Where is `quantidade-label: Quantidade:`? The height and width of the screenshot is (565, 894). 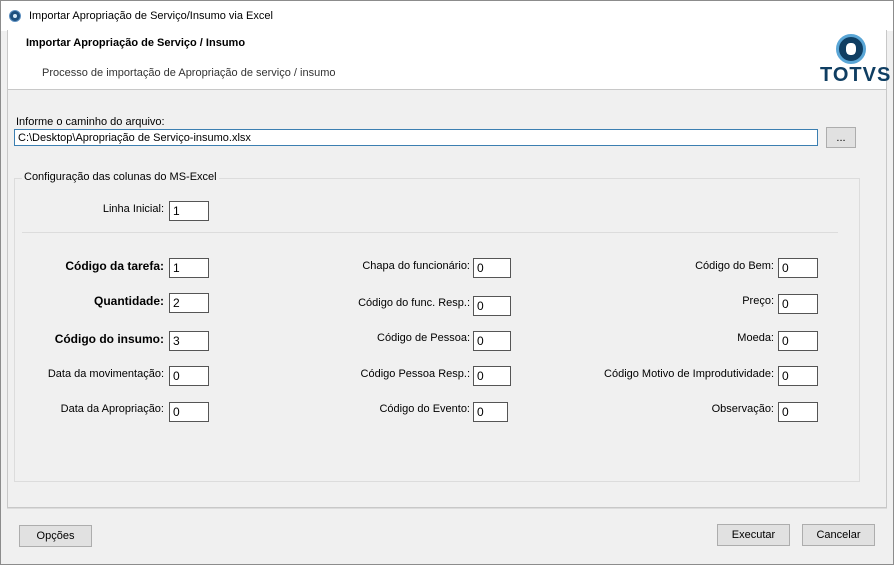 quantidade-label: Quantidade: is located at coordinates (128, 301).